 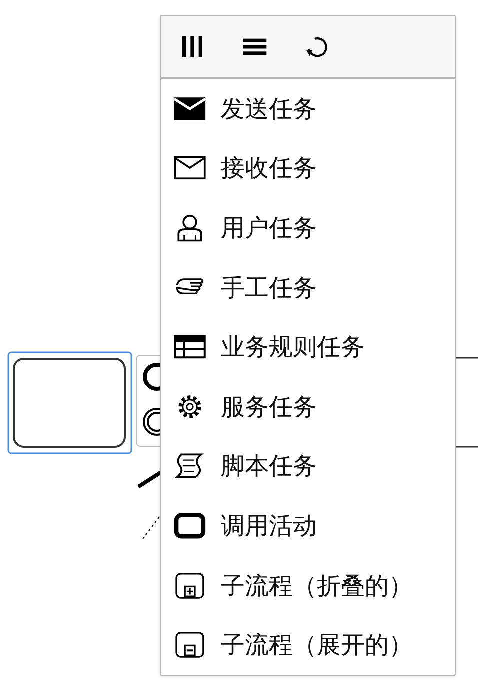 I want to click on task-shape, so click(x=69, y=403).